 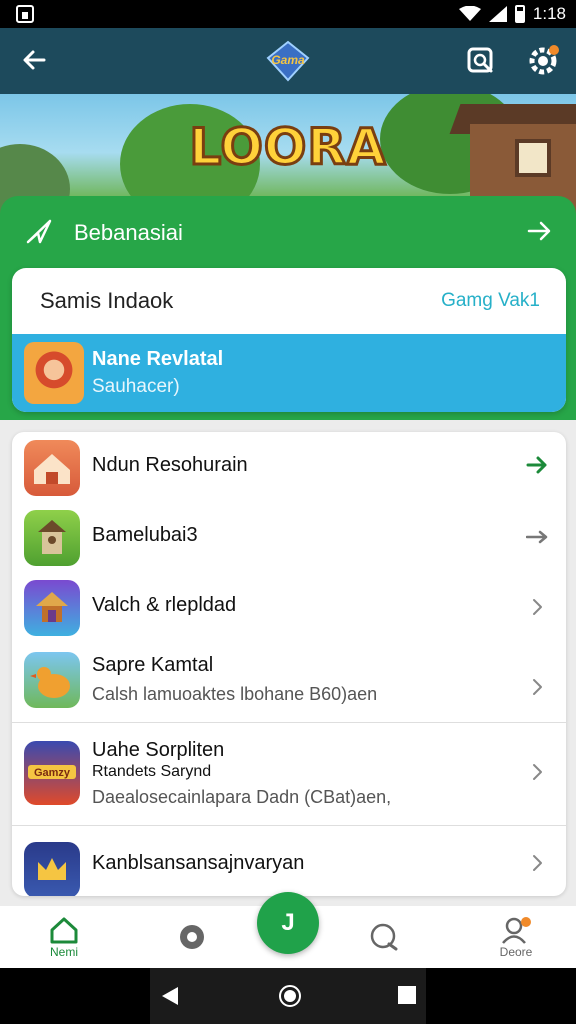 I want to click on record-icon, so click(x=192, y=937).